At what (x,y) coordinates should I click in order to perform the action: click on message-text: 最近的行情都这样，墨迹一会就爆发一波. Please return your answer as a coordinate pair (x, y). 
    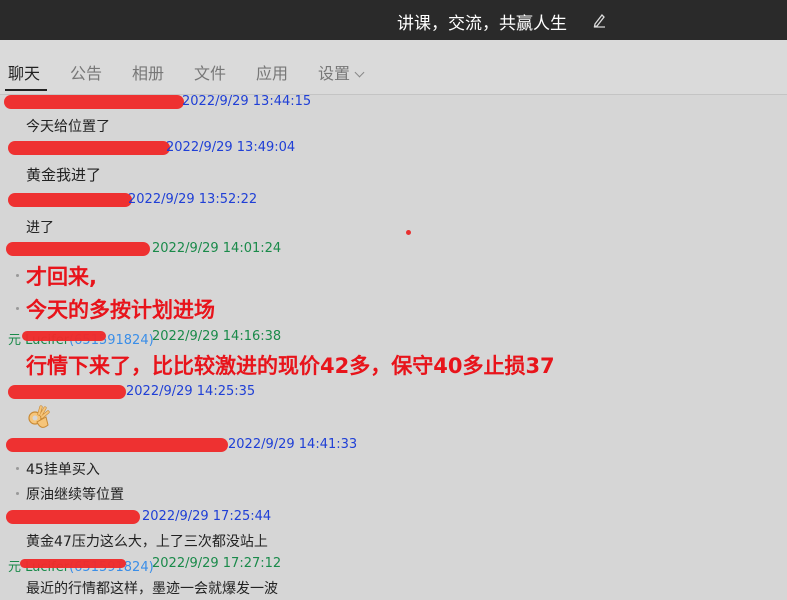
    Looking at the image, I should click on (152, 589).